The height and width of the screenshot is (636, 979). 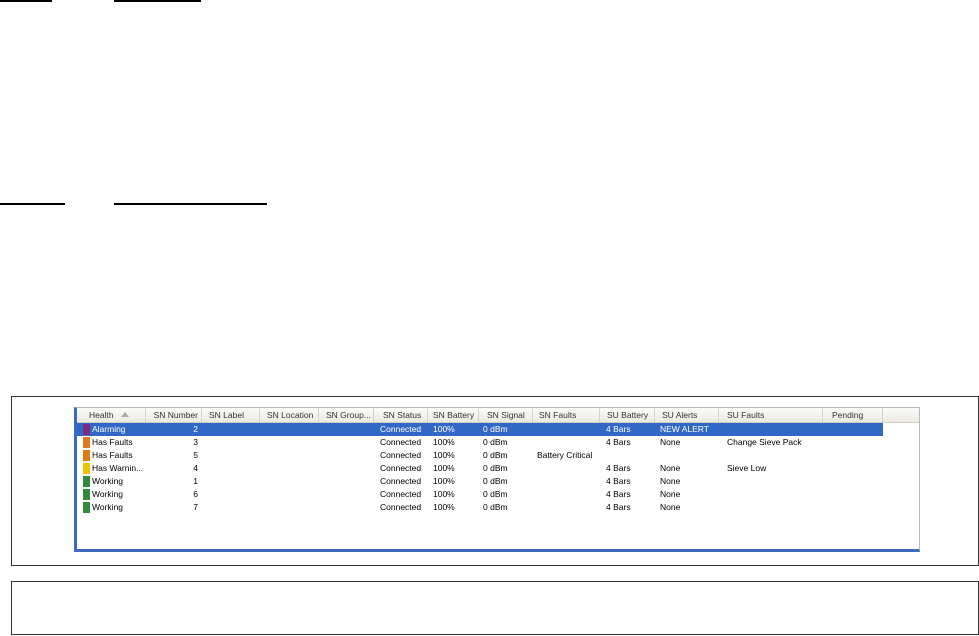 I want to click on column-header-health: Health, so click(x=113, y=415).